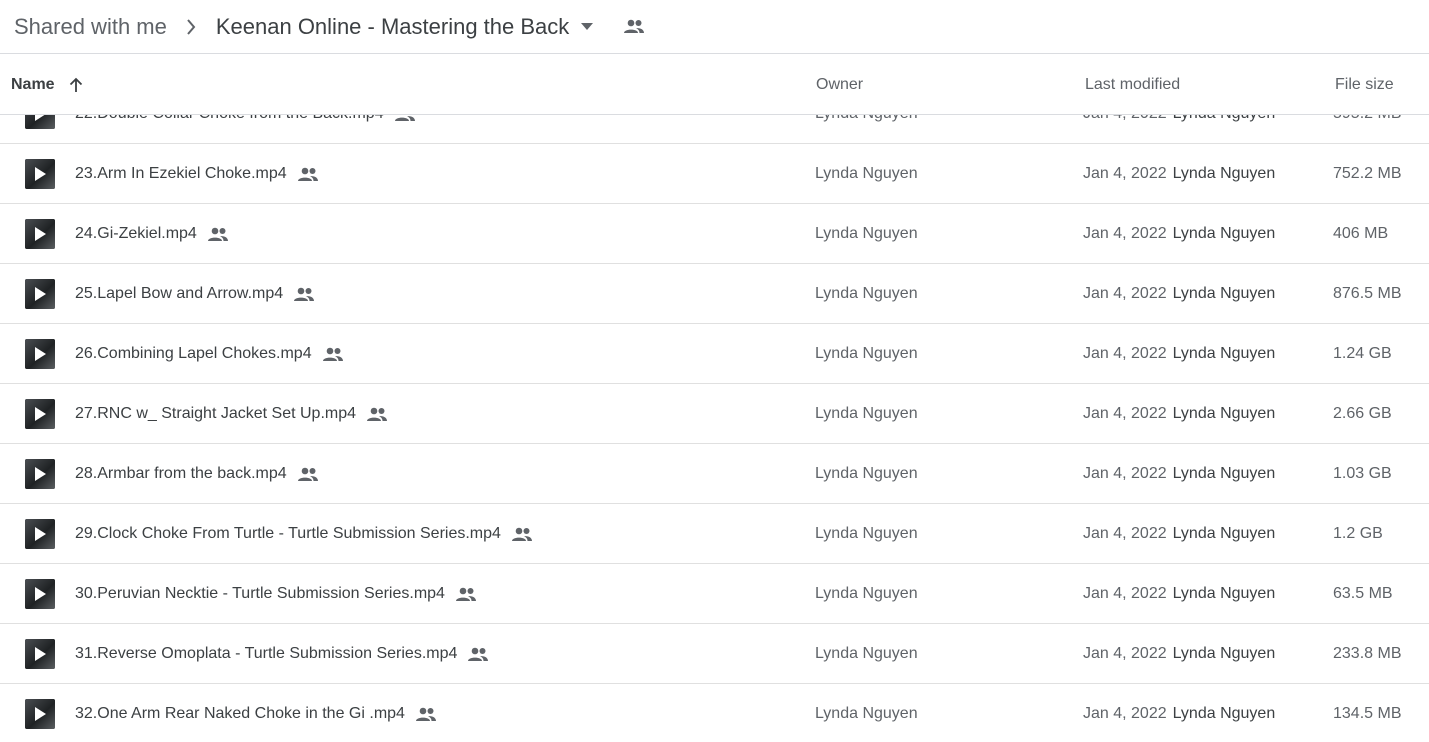  Describe the element at coordinates (714, 84) in the screenshot. I see `table-header: Name Owner Last modified File size` at that location.